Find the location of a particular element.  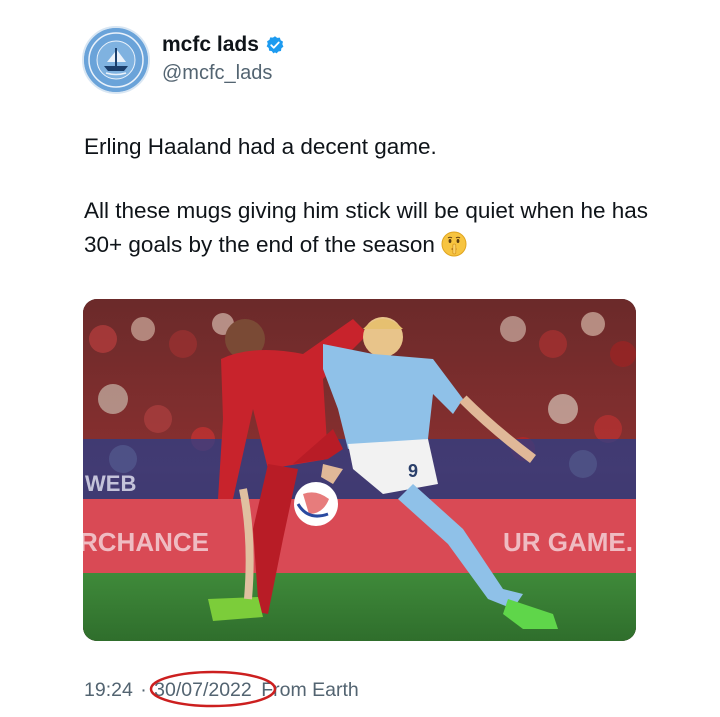

banner-left-text: RCHANCE is located at coordinates (146, 542).